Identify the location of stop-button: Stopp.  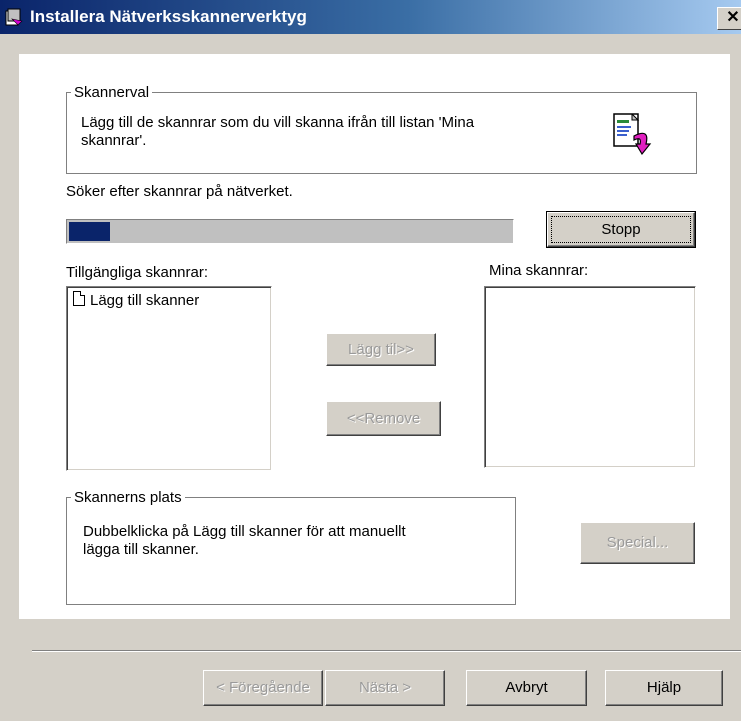
(621, 229).